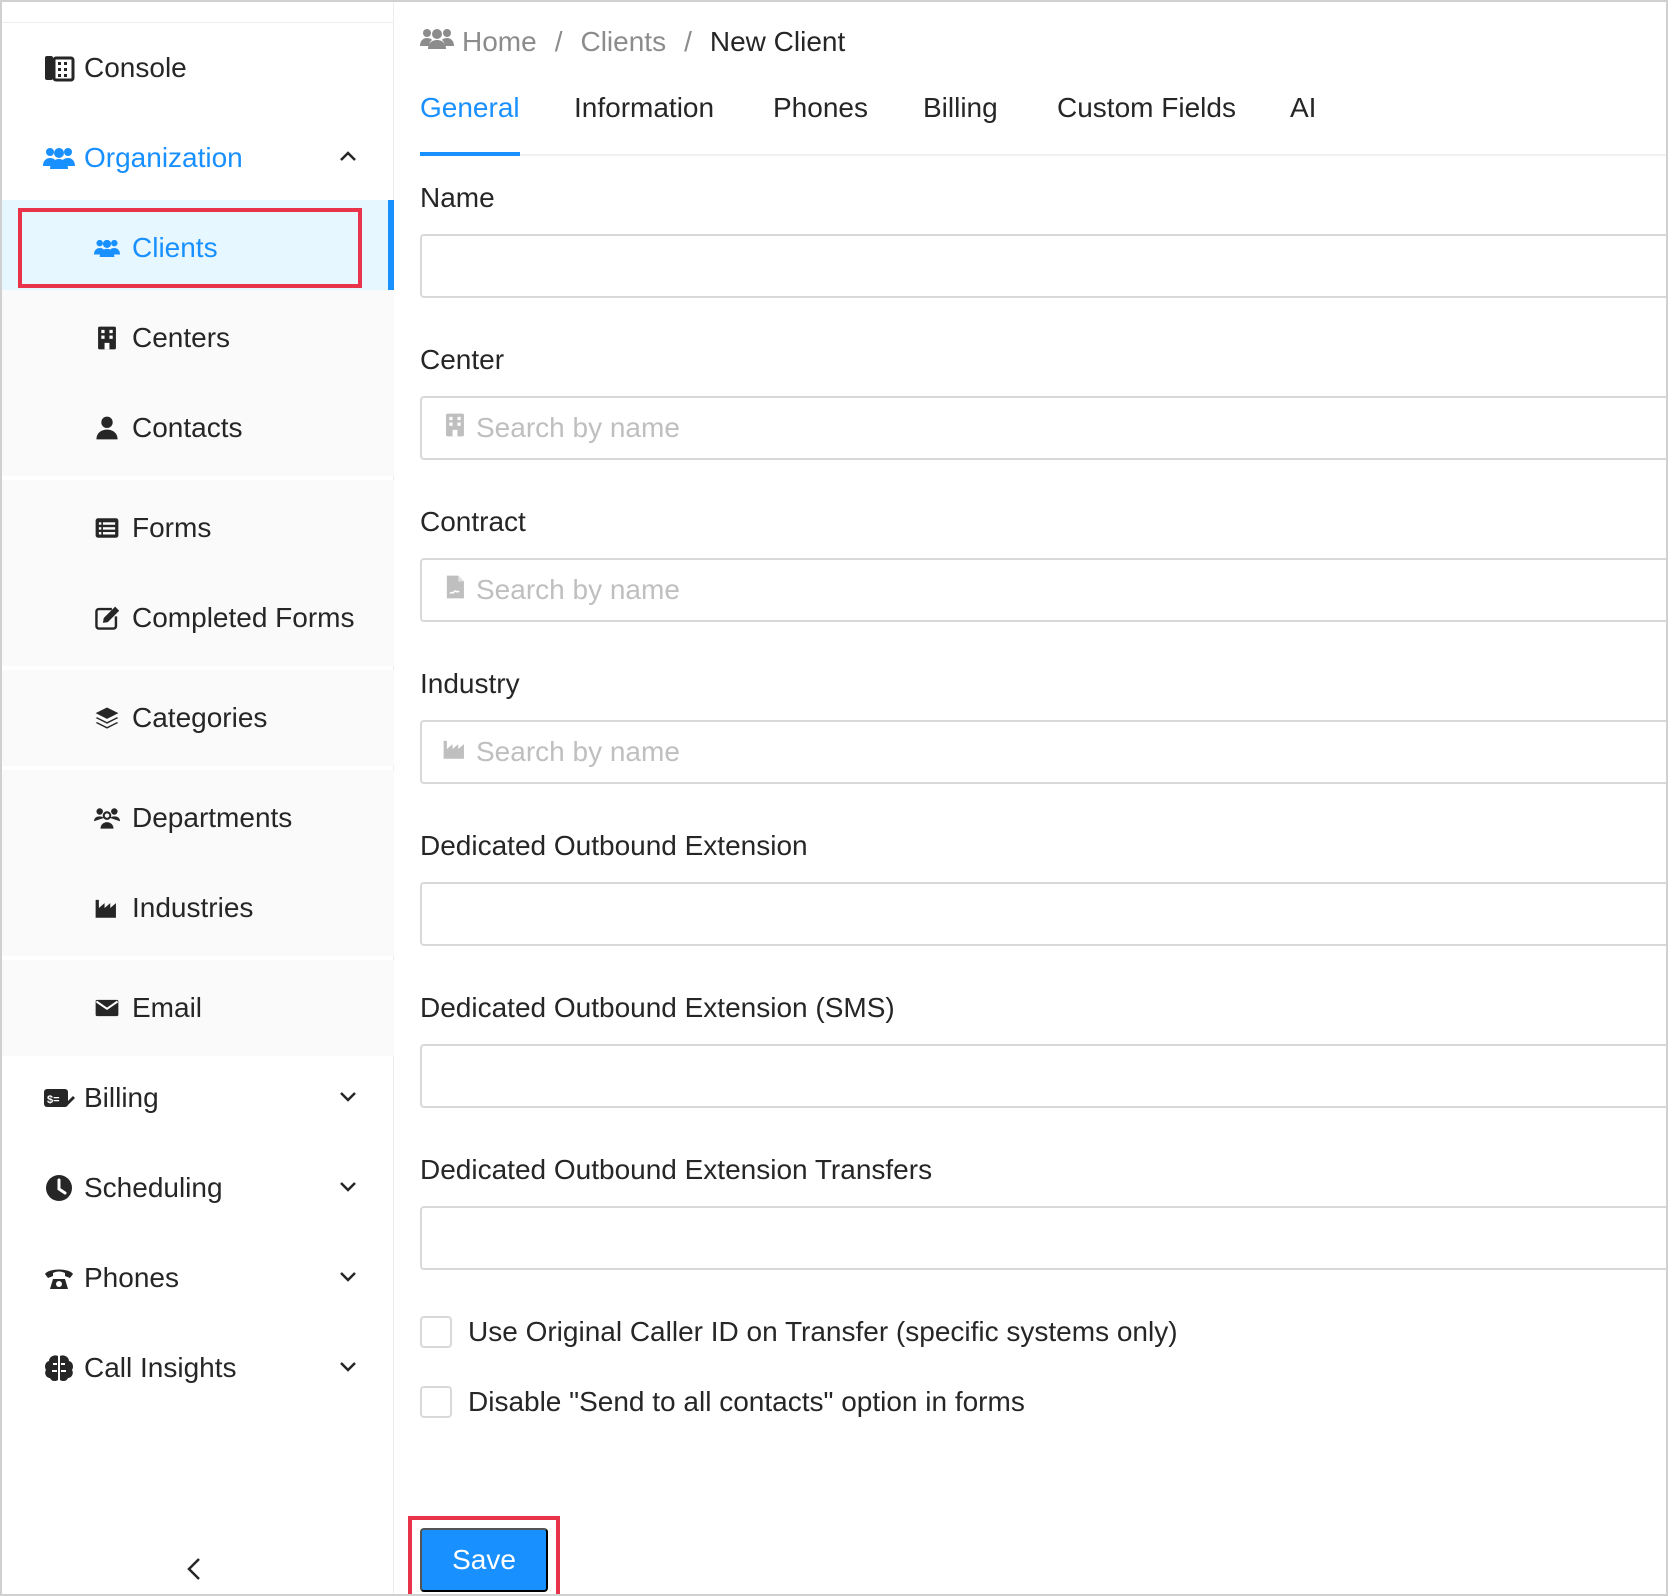 The width and height of the screenshot is (1668, 1596). Describe the element at coordinates (1030, 1543) in the screenshot. I see `footer-bar` at that location.